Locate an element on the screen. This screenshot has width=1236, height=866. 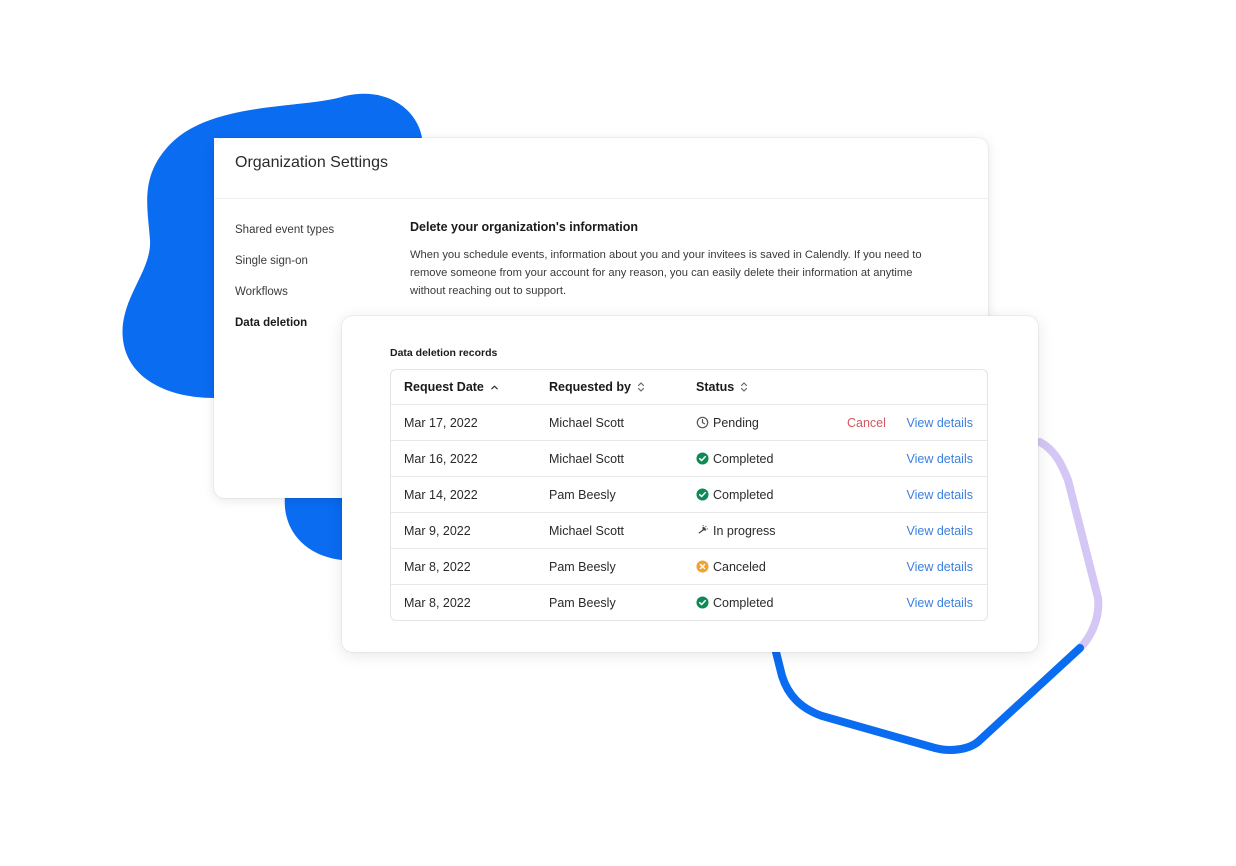
request-date-cell: Mar 17, 2022 is located at coordinates (441, 422).